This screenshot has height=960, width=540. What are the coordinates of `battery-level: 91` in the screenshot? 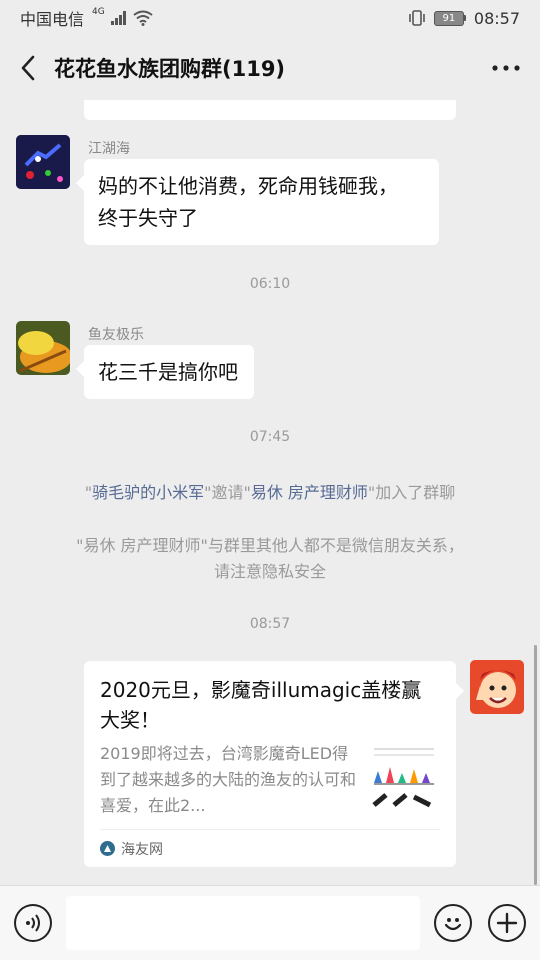 It's located at (448, 18).